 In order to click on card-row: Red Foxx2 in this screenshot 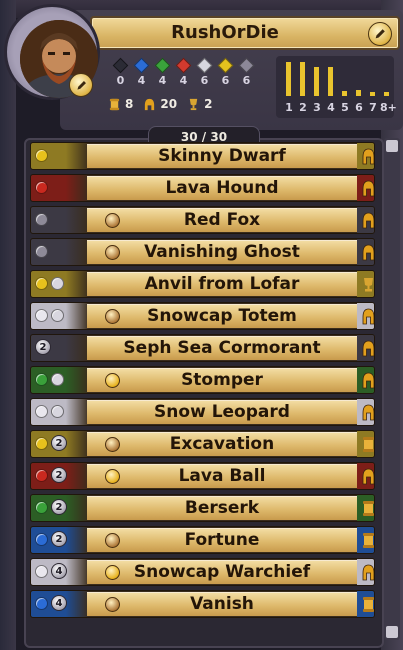, I will do `click(202, 220)`.